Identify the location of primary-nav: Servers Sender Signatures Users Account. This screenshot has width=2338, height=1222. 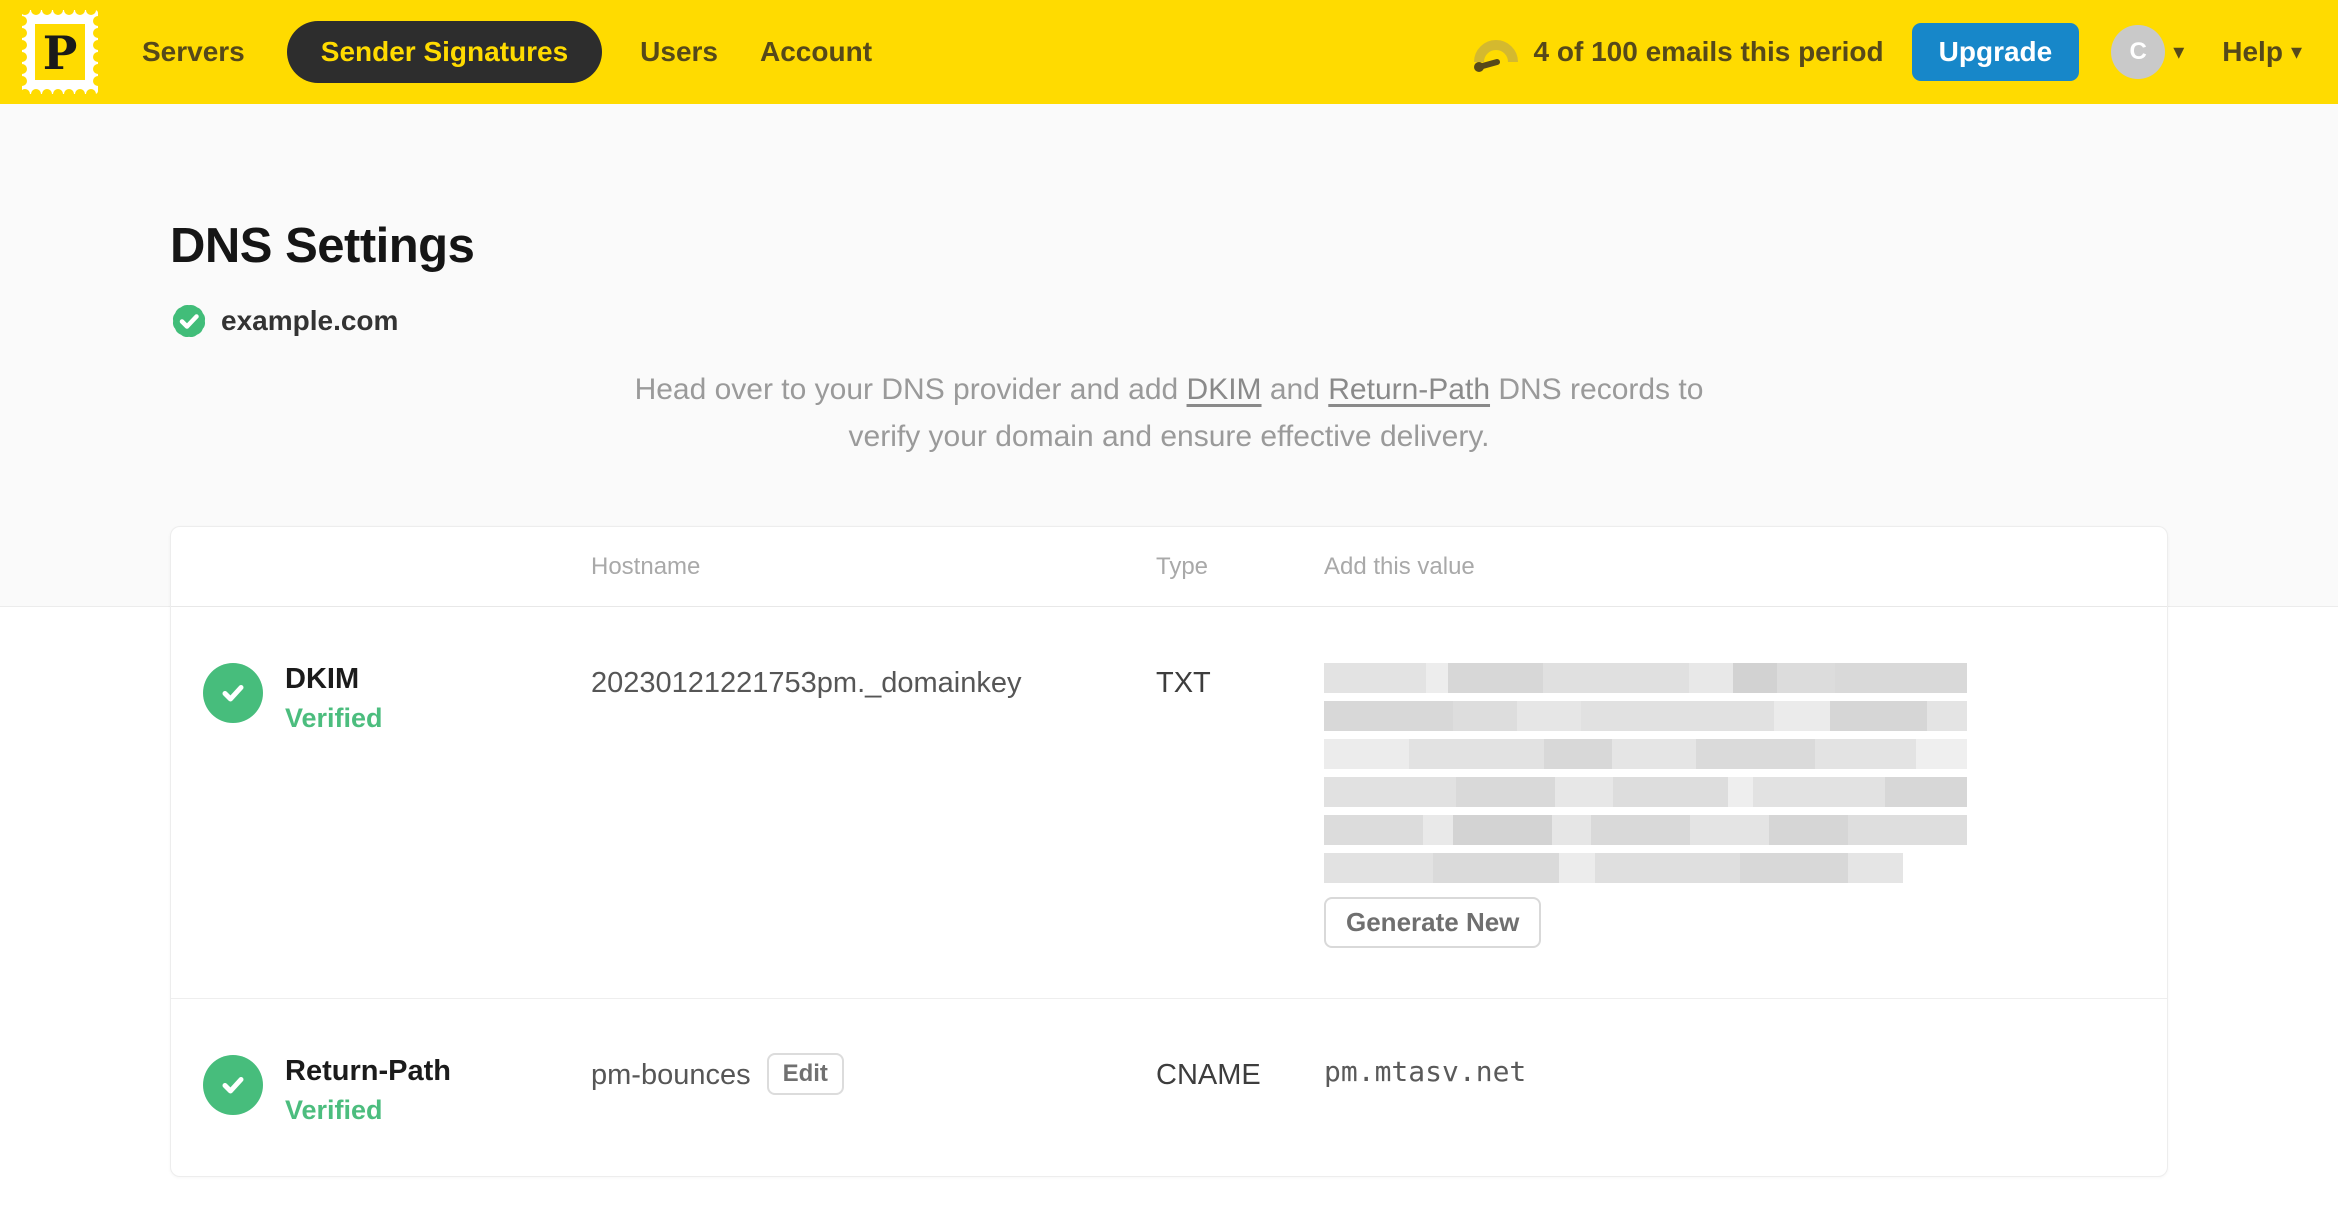
(528, 52).